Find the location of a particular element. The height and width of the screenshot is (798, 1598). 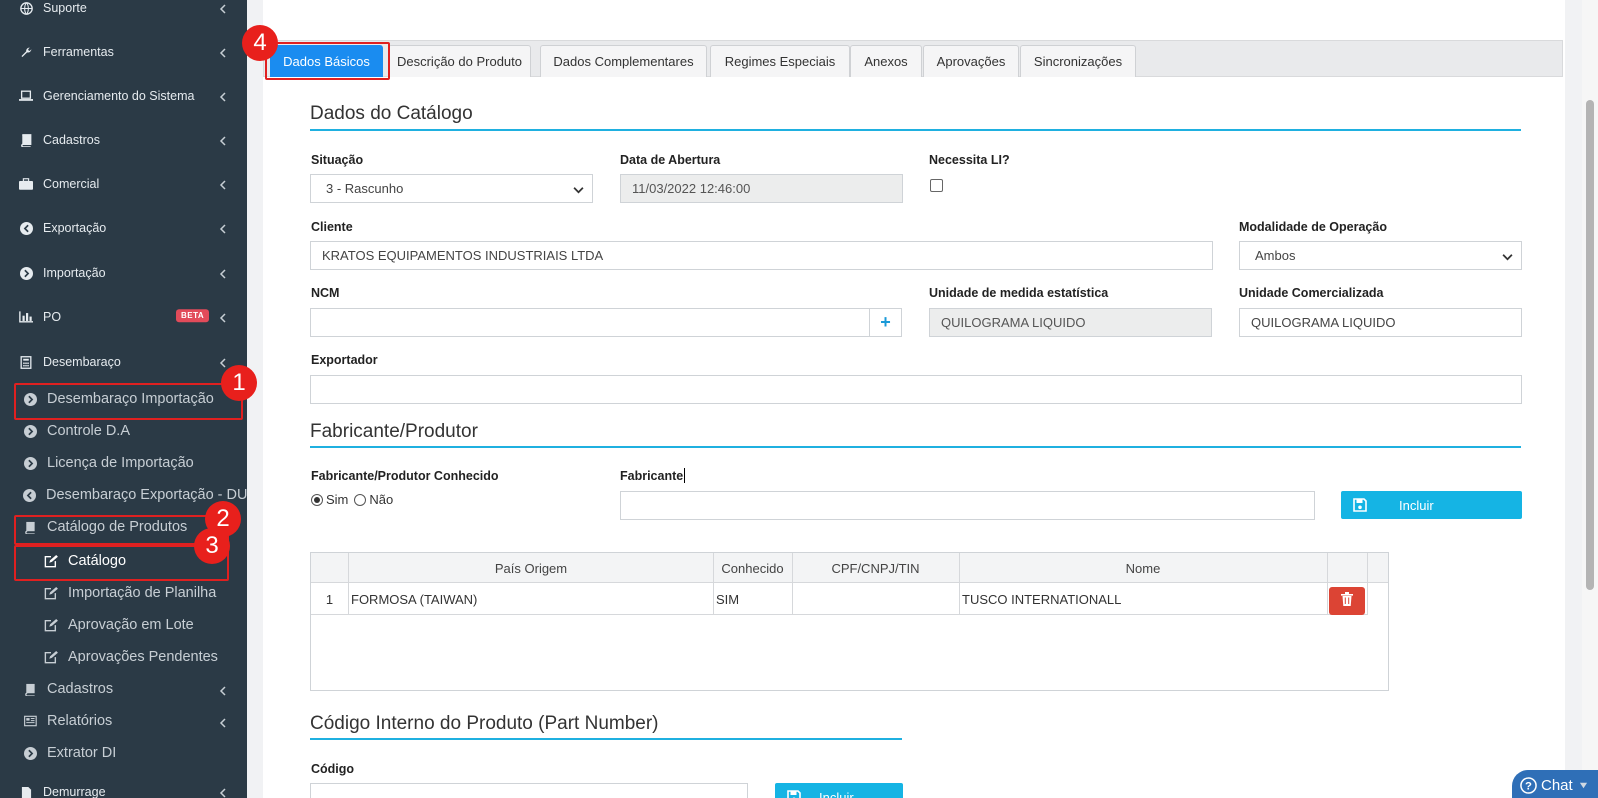

sidebar-subitem-aprovacao-lote: Aprovação em Lote is located at coordinates (123, 625).